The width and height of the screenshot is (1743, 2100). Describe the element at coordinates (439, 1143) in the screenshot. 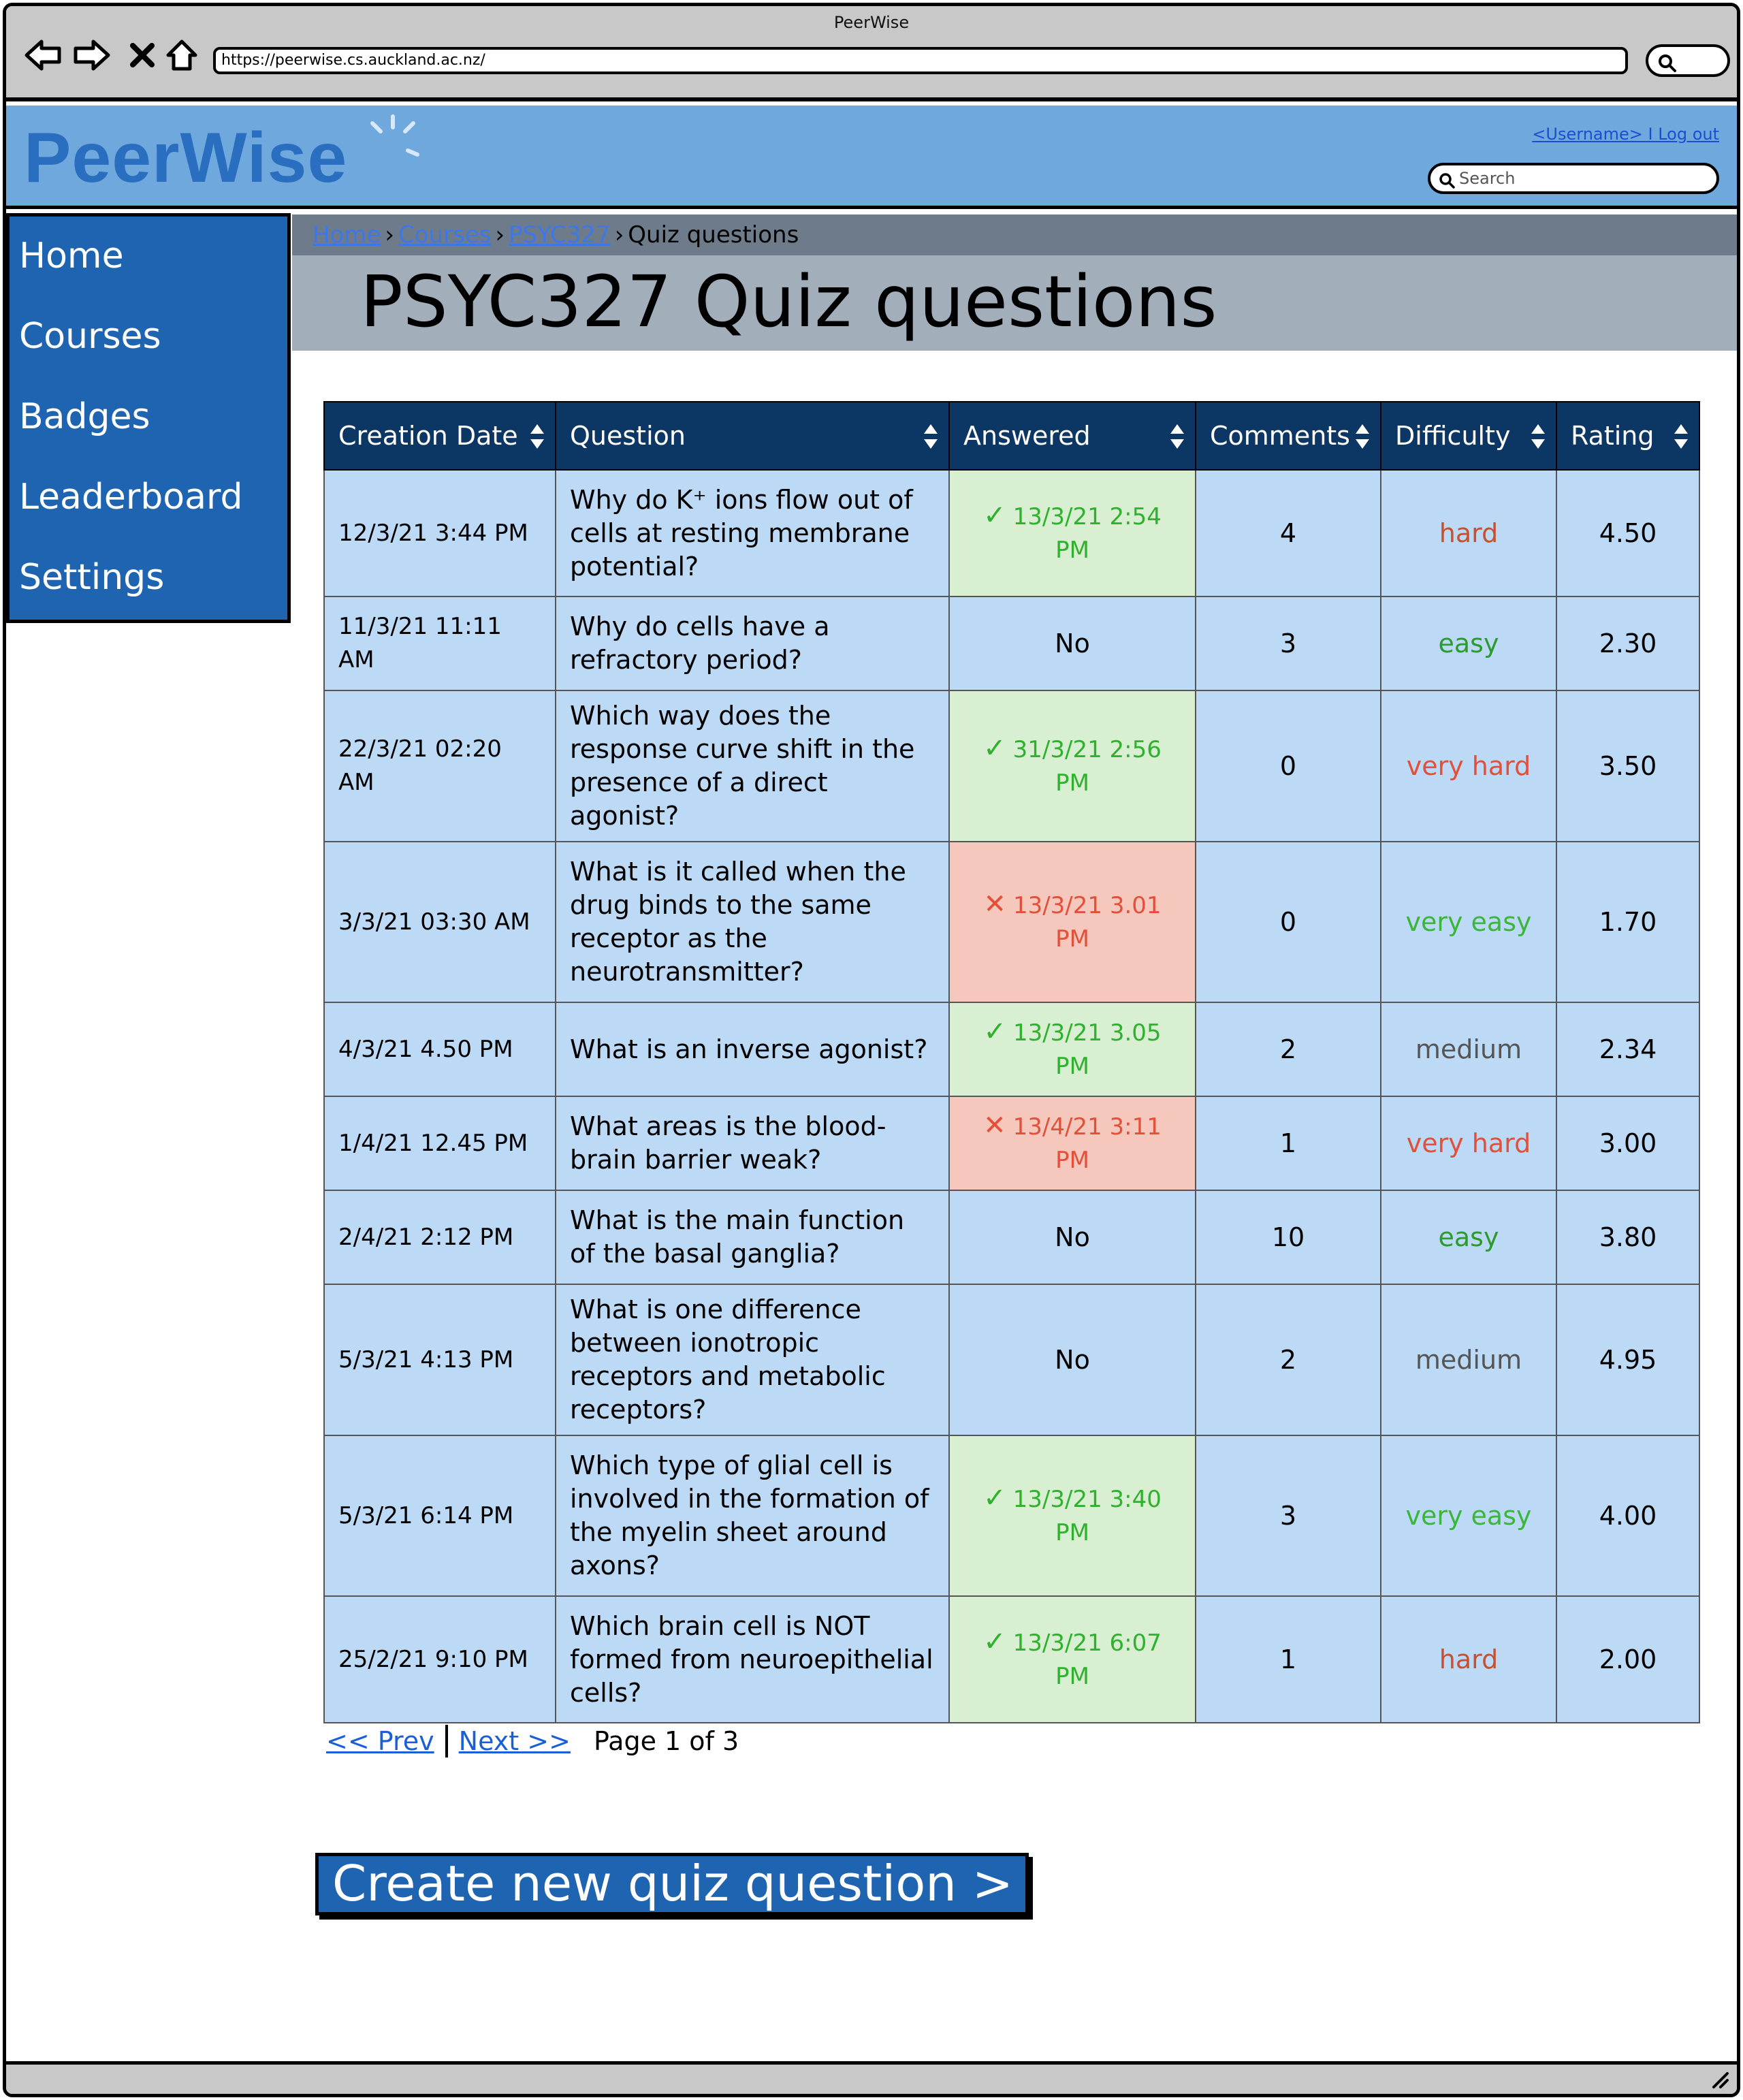

I see `cell-creation-date: 1/4/21 12.45 PM` at that location.